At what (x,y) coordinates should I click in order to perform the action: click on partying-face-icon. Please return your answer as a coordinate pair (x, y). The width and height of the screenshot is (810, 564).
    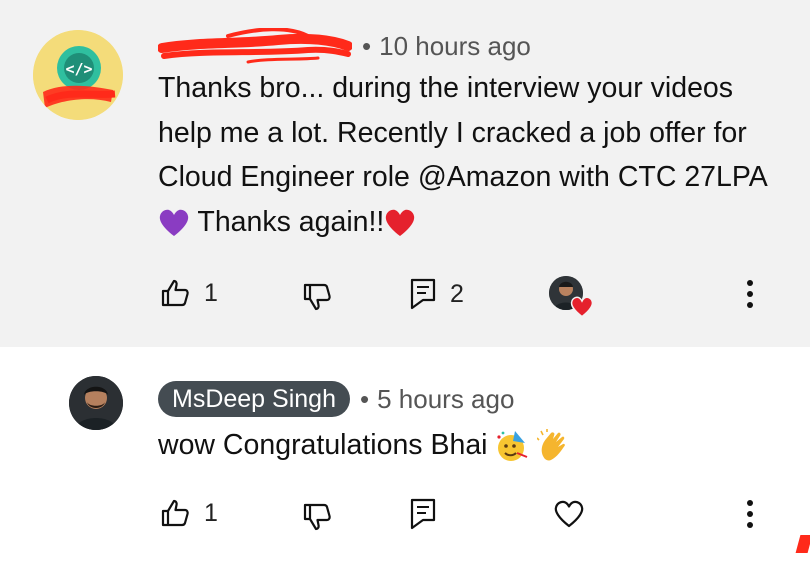
    Looking at the image, I should click on (512, 446).